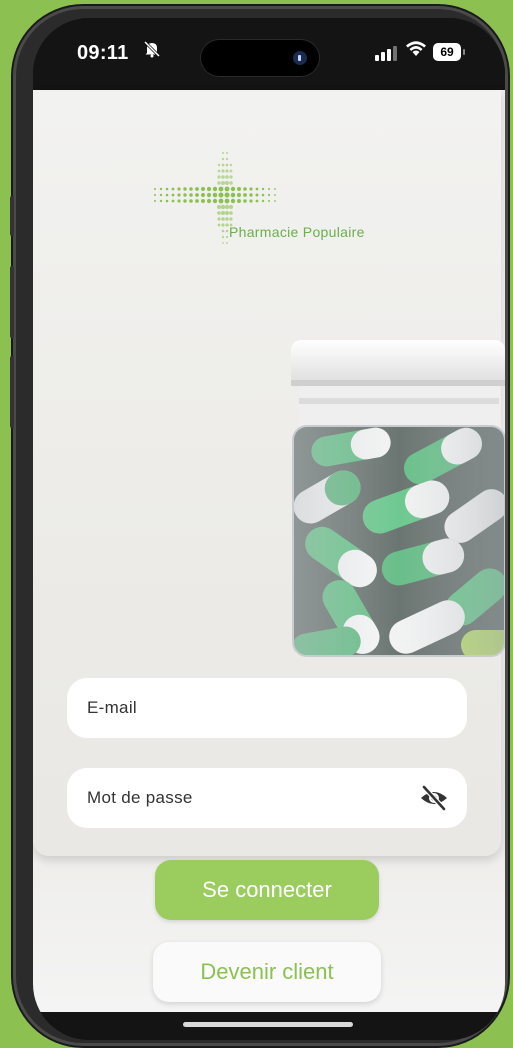 The width and height of the screenshot is (513, 1048). I want to click on status-time: 09:11, so click(103, 53).